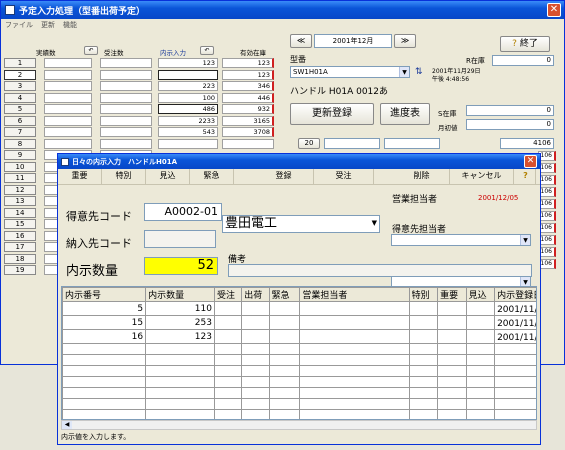 This screenshot has height=450, width=565. I want to click on row-number: 17, so click(20, 247).